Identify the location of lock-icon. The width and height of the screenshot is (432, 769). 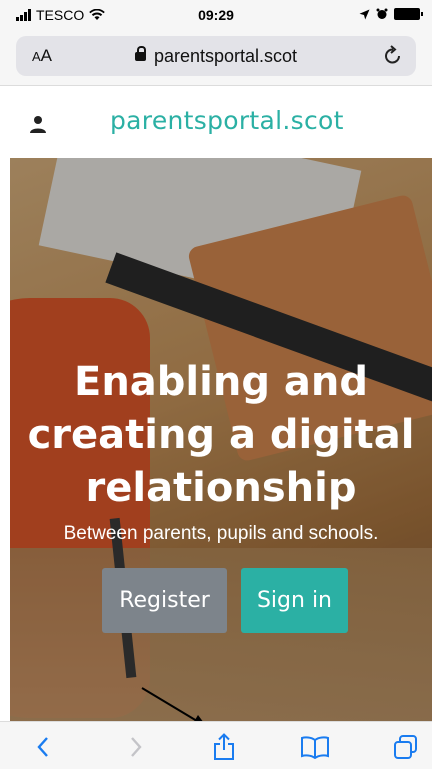
(140, 53).